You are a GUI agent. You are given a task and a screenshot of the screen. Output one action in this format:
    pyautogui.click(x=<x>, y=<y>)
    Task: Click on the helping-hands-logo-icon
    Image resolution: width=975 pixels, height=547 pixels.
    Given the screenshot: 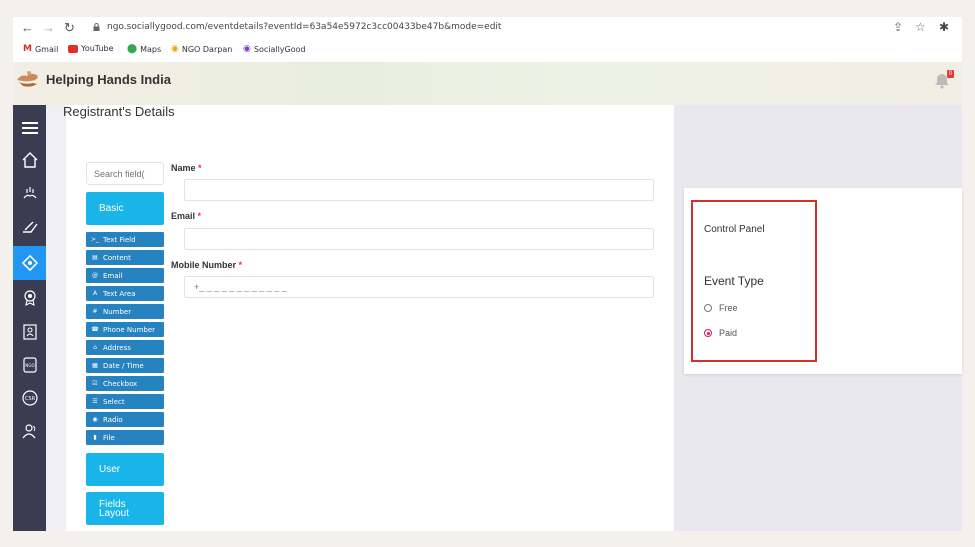 What is the action you would take?
    pyautogui.click(x=27, y=79)
    